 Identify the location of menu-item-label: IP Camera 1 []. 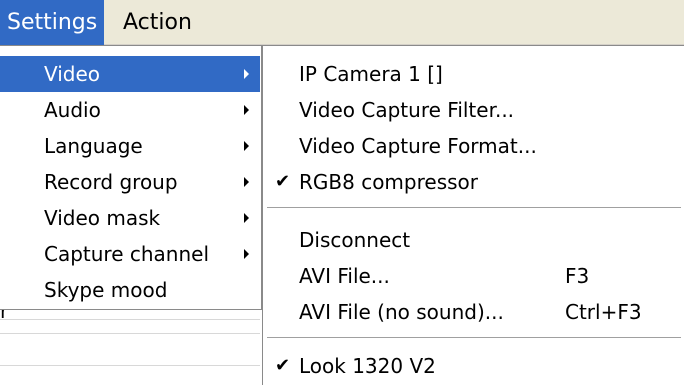
(371, 74).